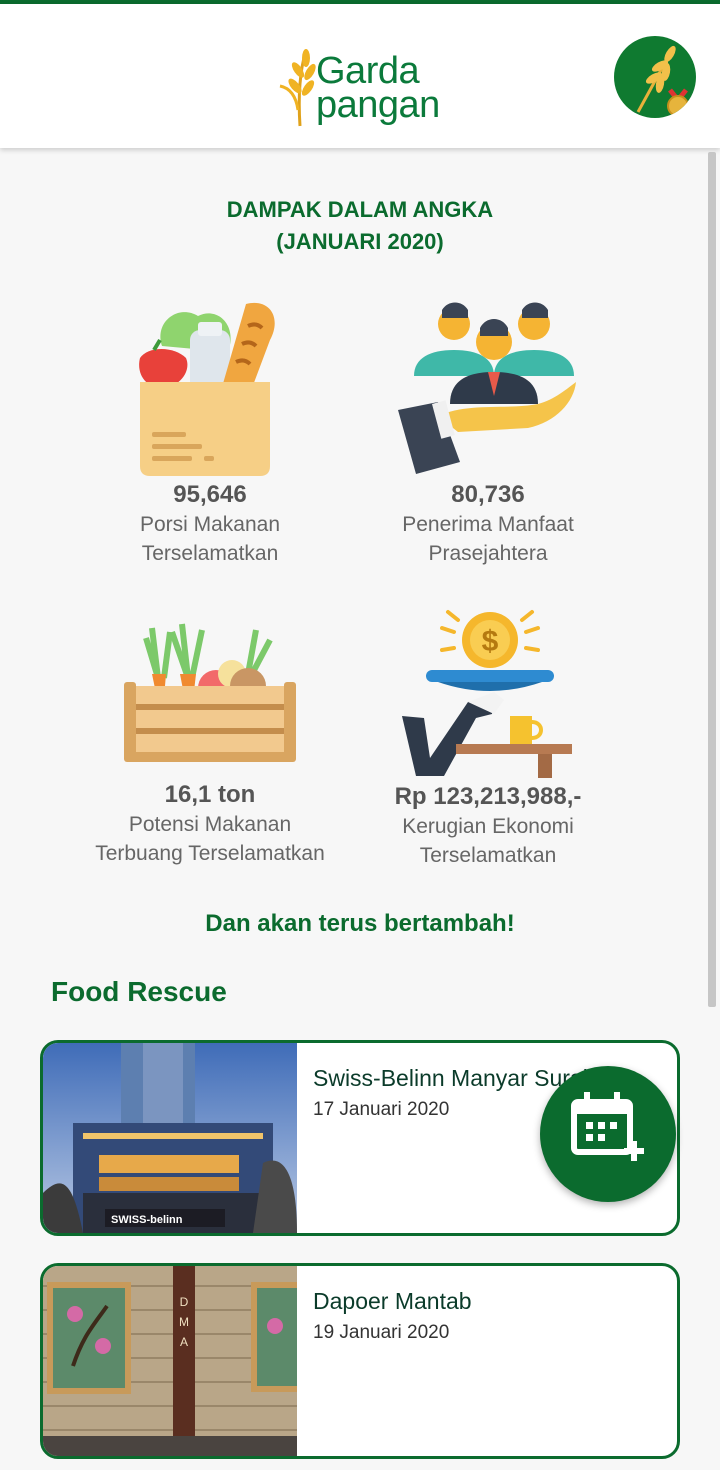  Describe the element at coordinates (210, 853) in the screenshot. I see `stat-label-line2: Terbuang Terselamatkan` at that location.